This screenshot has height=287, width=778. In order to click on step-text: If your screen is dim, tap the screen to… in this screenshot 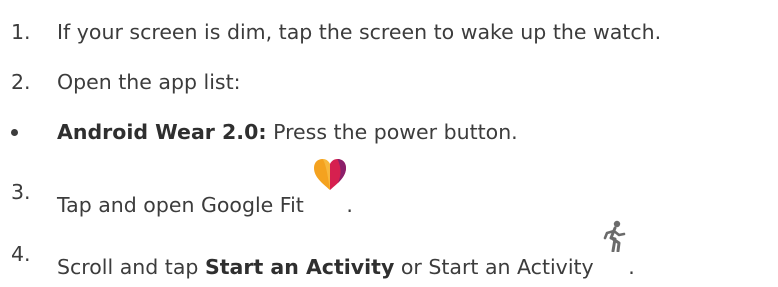, I will do `click(359, 32)`.